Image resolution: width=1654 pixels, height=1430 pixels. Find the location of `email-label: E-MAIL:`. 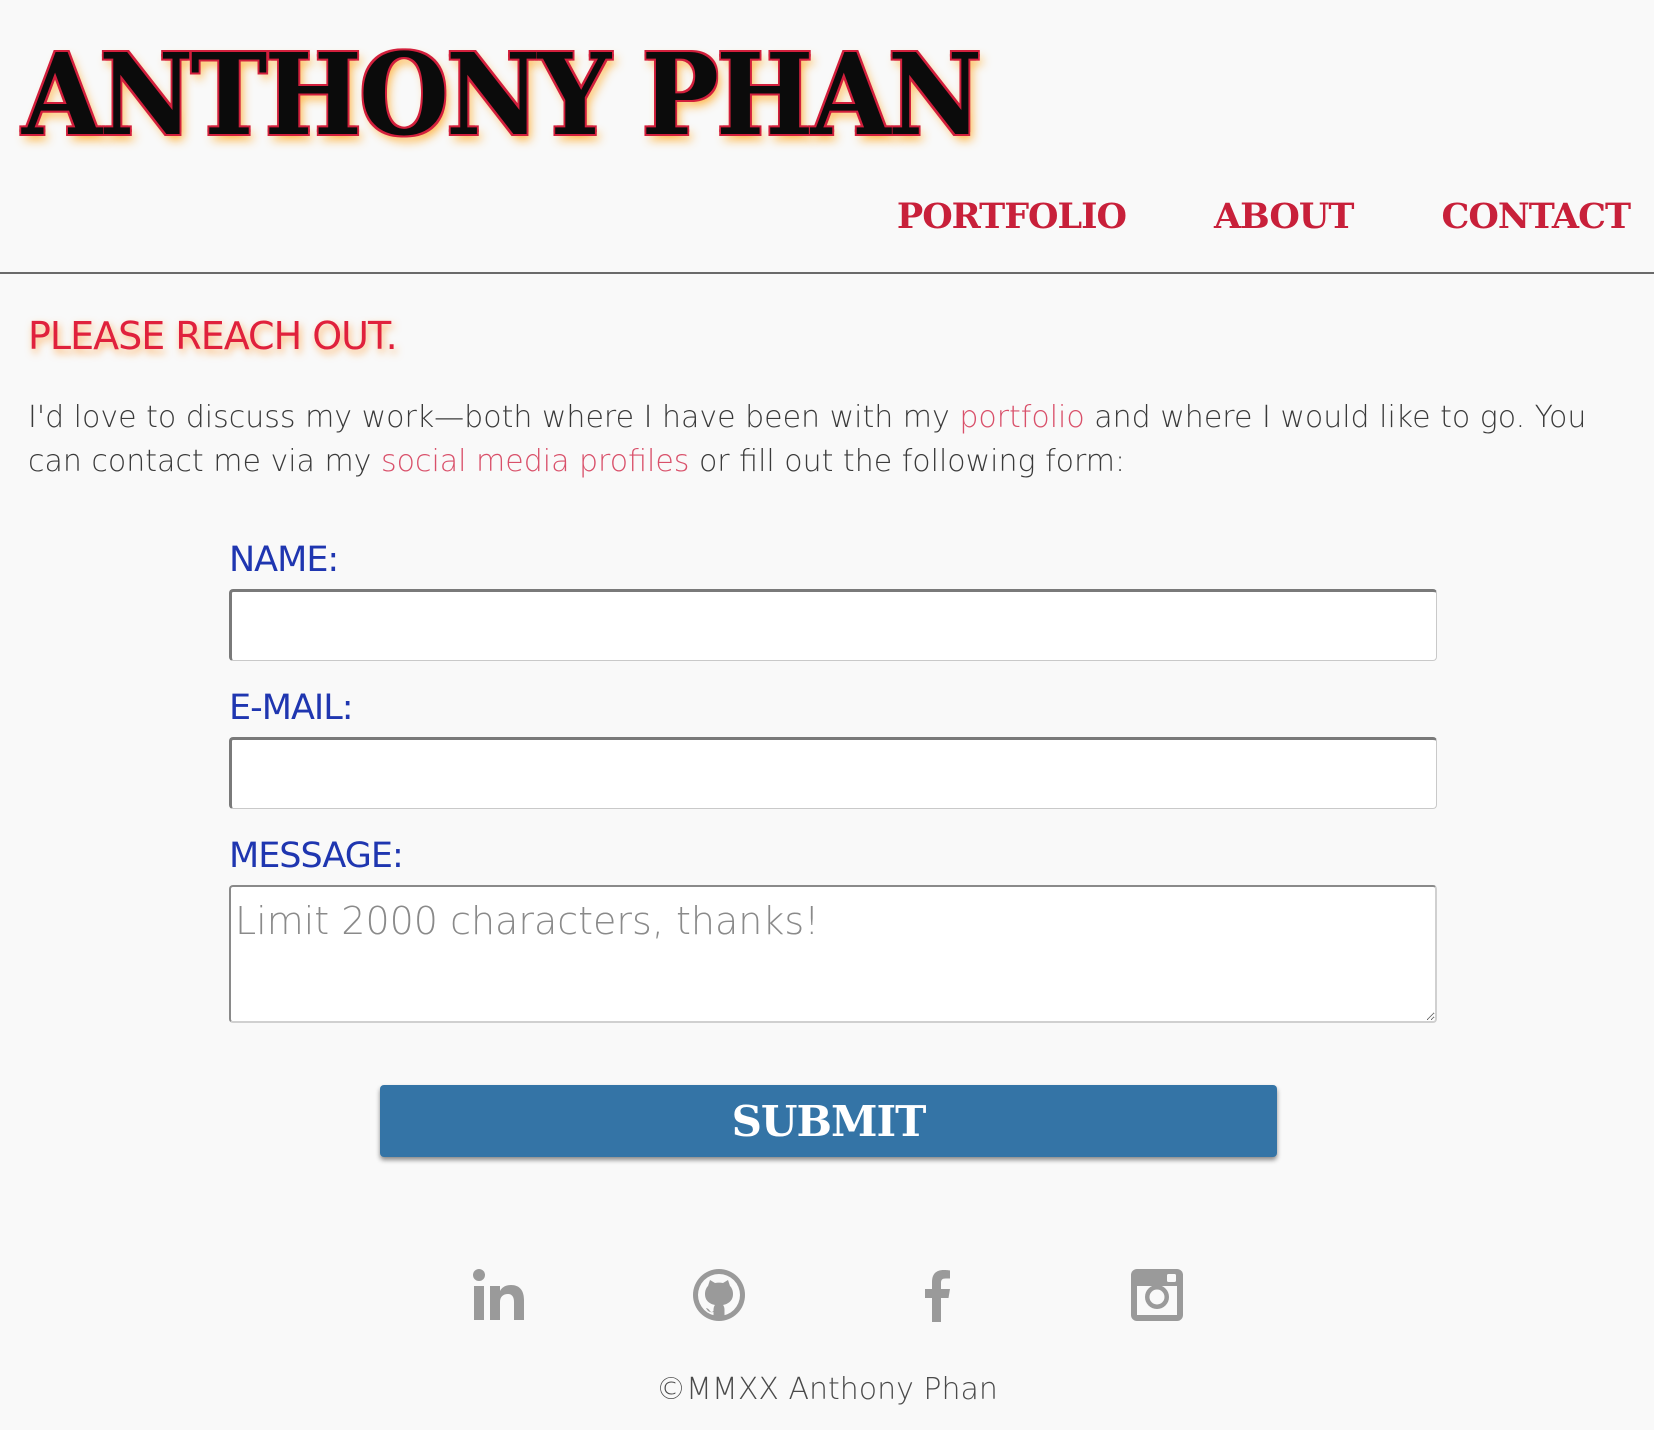

email-label: E-MAIL: is located at coordinates (291, 708).